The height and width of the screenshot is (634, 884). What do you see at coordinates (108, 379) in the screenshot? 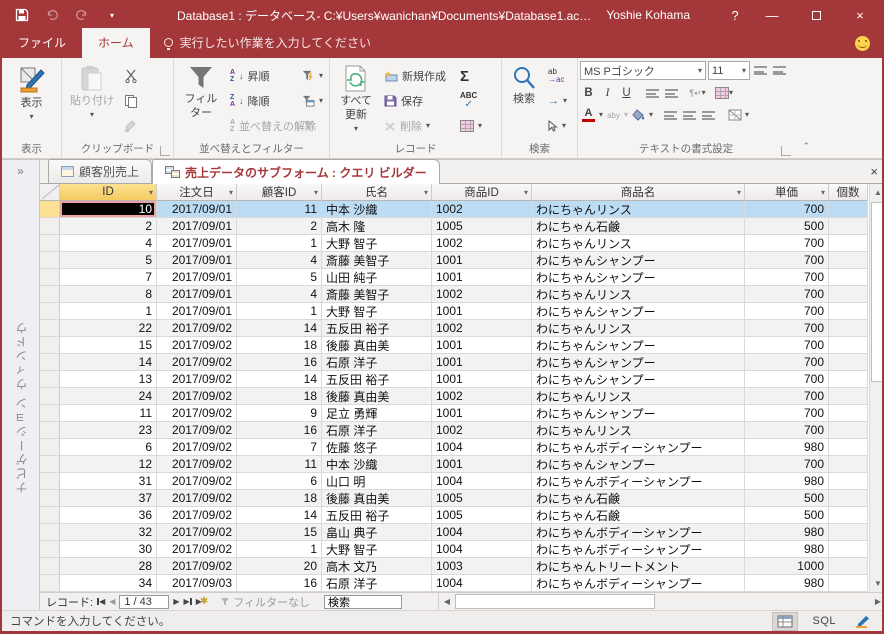
I see `cell: 13` at bounding box center [108, 379].